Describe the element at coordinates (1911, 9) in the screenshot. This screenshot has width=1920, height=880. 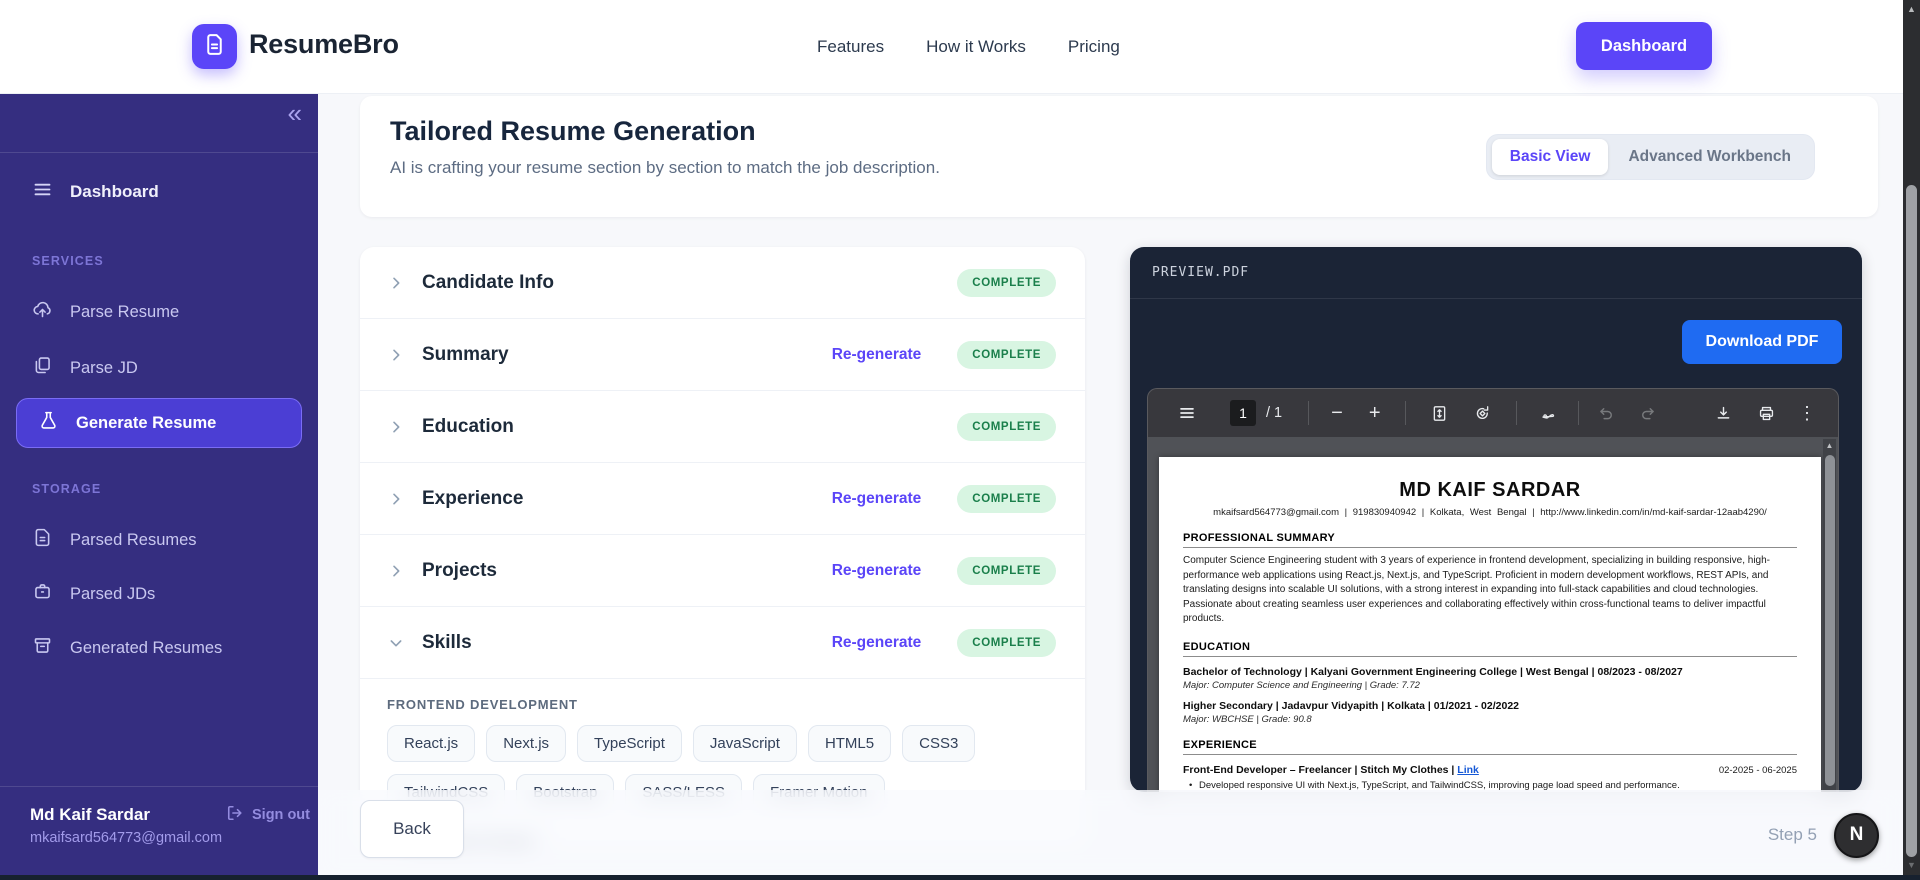
I see `scrollbar-up-icon: ▲` at that location.